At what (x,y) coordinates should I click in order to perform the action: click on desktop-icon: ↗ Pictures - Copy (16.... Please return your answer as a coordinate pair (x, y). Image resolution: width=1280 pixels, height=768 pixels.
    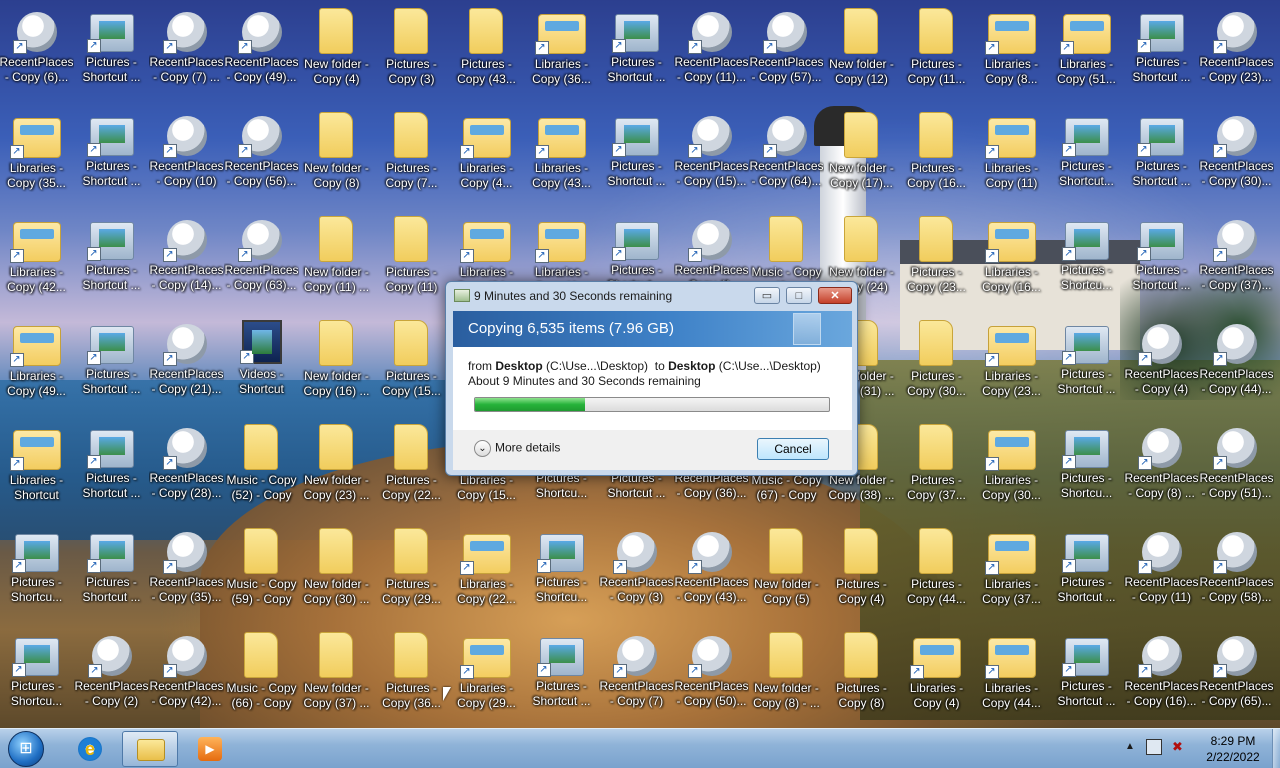
    Looking at the image, I should click on (936, 158).